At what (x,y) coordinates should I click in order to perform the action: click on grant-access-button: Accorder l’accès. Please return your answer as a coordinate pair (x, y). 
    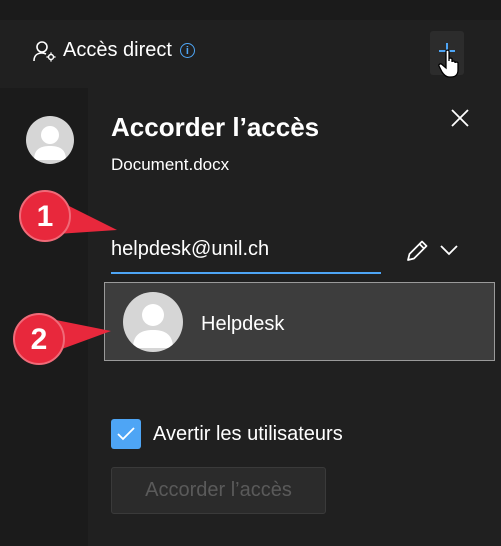
    Looking at the image, I should click on (218, 490).